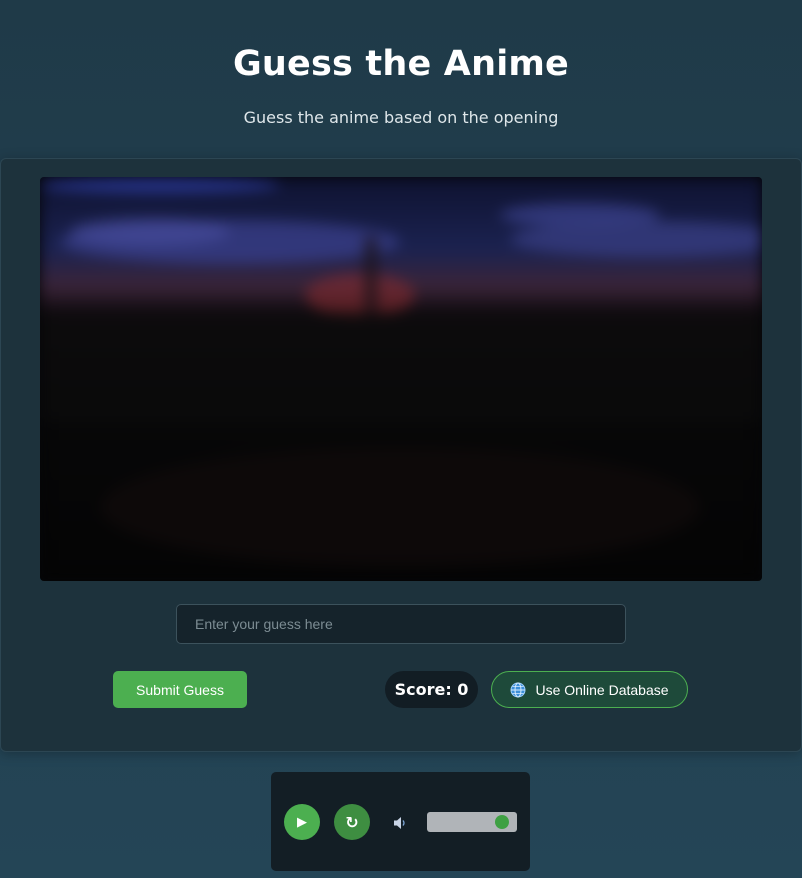 The image size is (802, 878). I want to click on volume-slider, so click(472, 822).